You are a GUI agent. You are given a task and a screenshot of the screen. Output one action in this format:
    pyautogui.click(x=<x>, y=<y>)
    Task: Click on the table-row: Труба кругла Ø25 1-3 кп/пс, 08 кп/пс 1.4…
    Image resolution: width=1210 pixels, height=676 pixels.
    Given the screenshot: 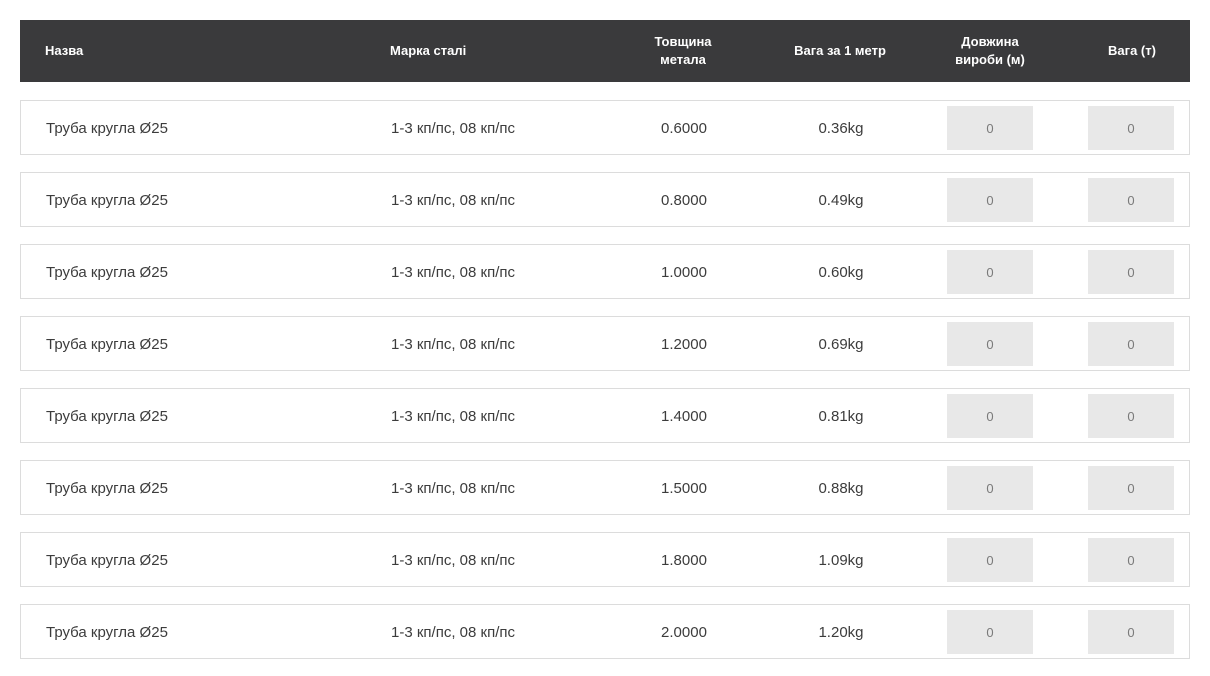 What is the action you would take?
    pyautogui.click(x=605, y=415)
    